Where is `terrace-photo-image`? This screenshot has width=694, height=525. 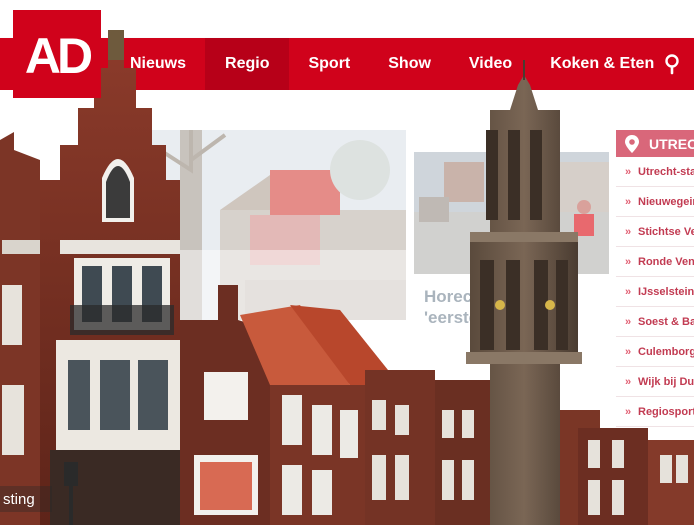
terrace-photo-image is located at coordinates (511, 213).